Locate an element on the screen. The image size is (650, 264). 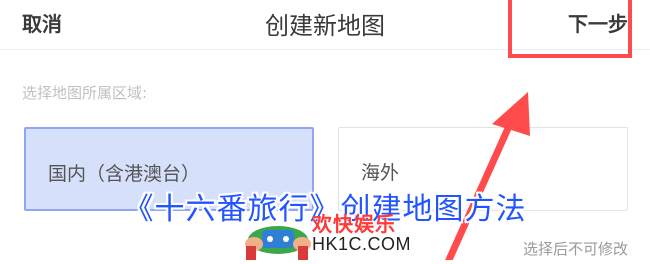
region-footnote: 选择后不可修改 is located at coordinates (575, 249).